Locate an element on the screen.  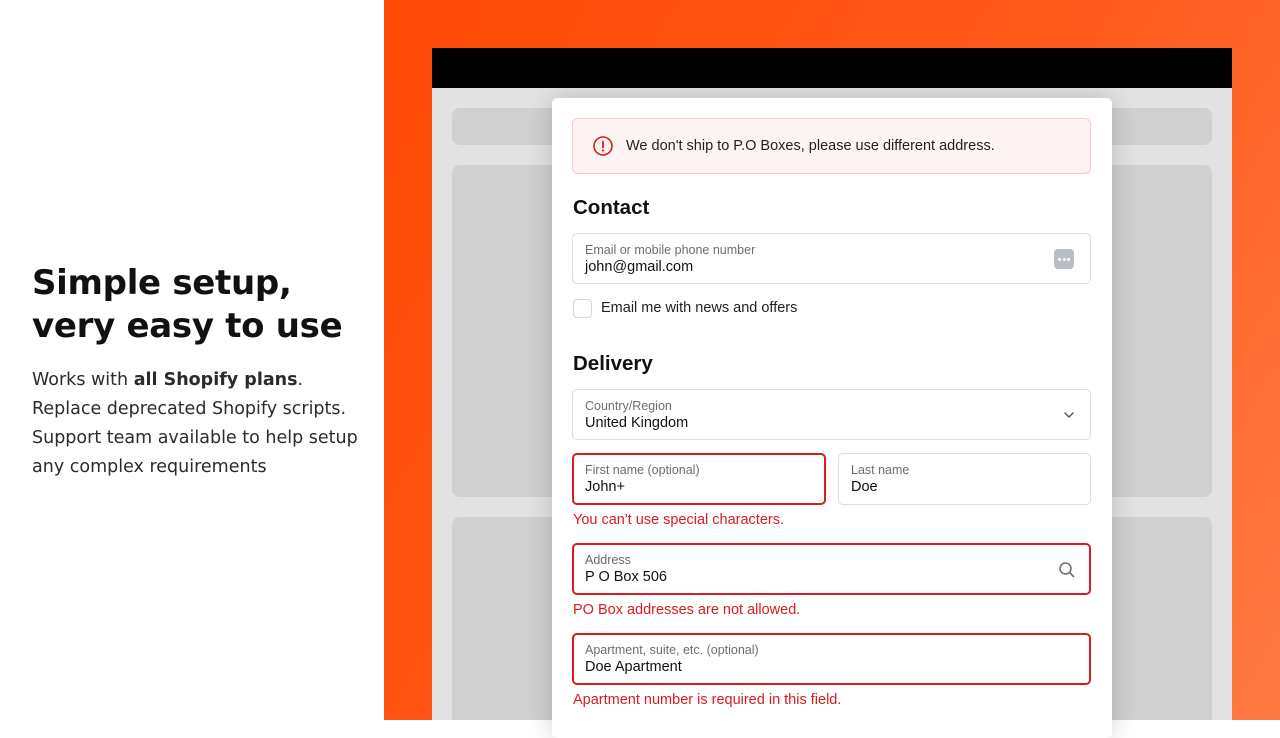
address-label: Address is located at coordinates (608, 560).